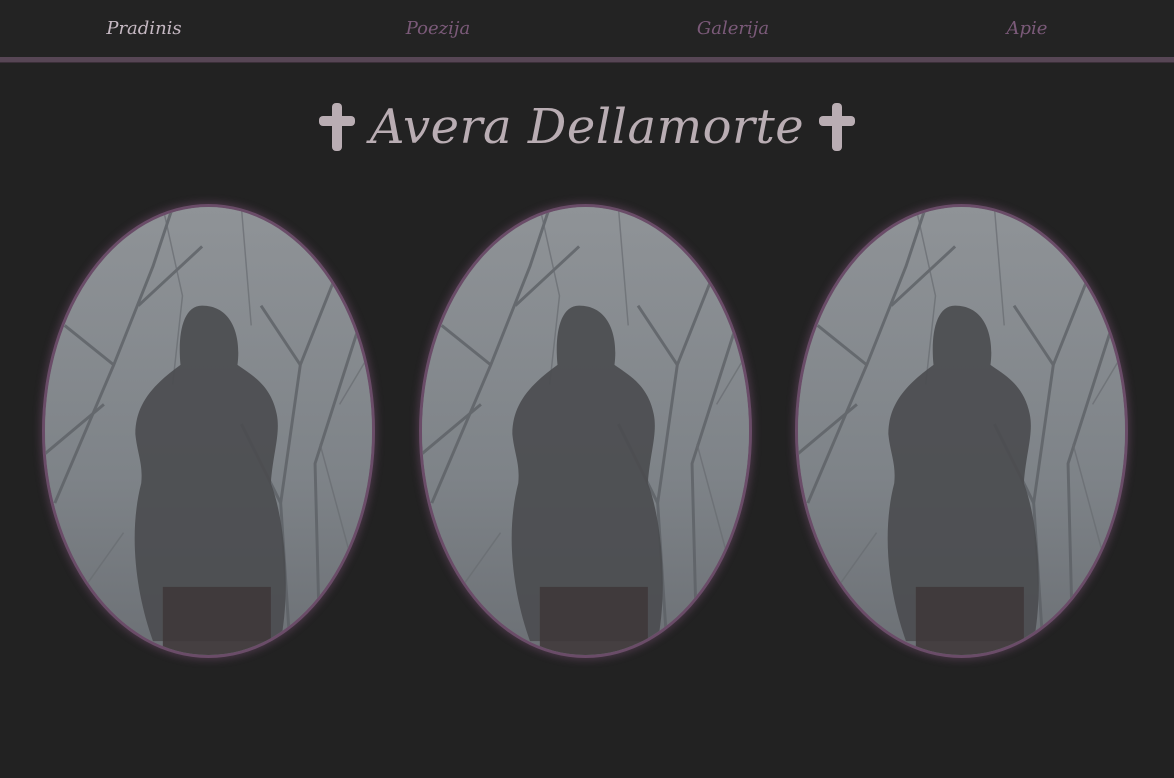  I want to click on nav-item-pradinis: Pradinis, so click(143, 28).